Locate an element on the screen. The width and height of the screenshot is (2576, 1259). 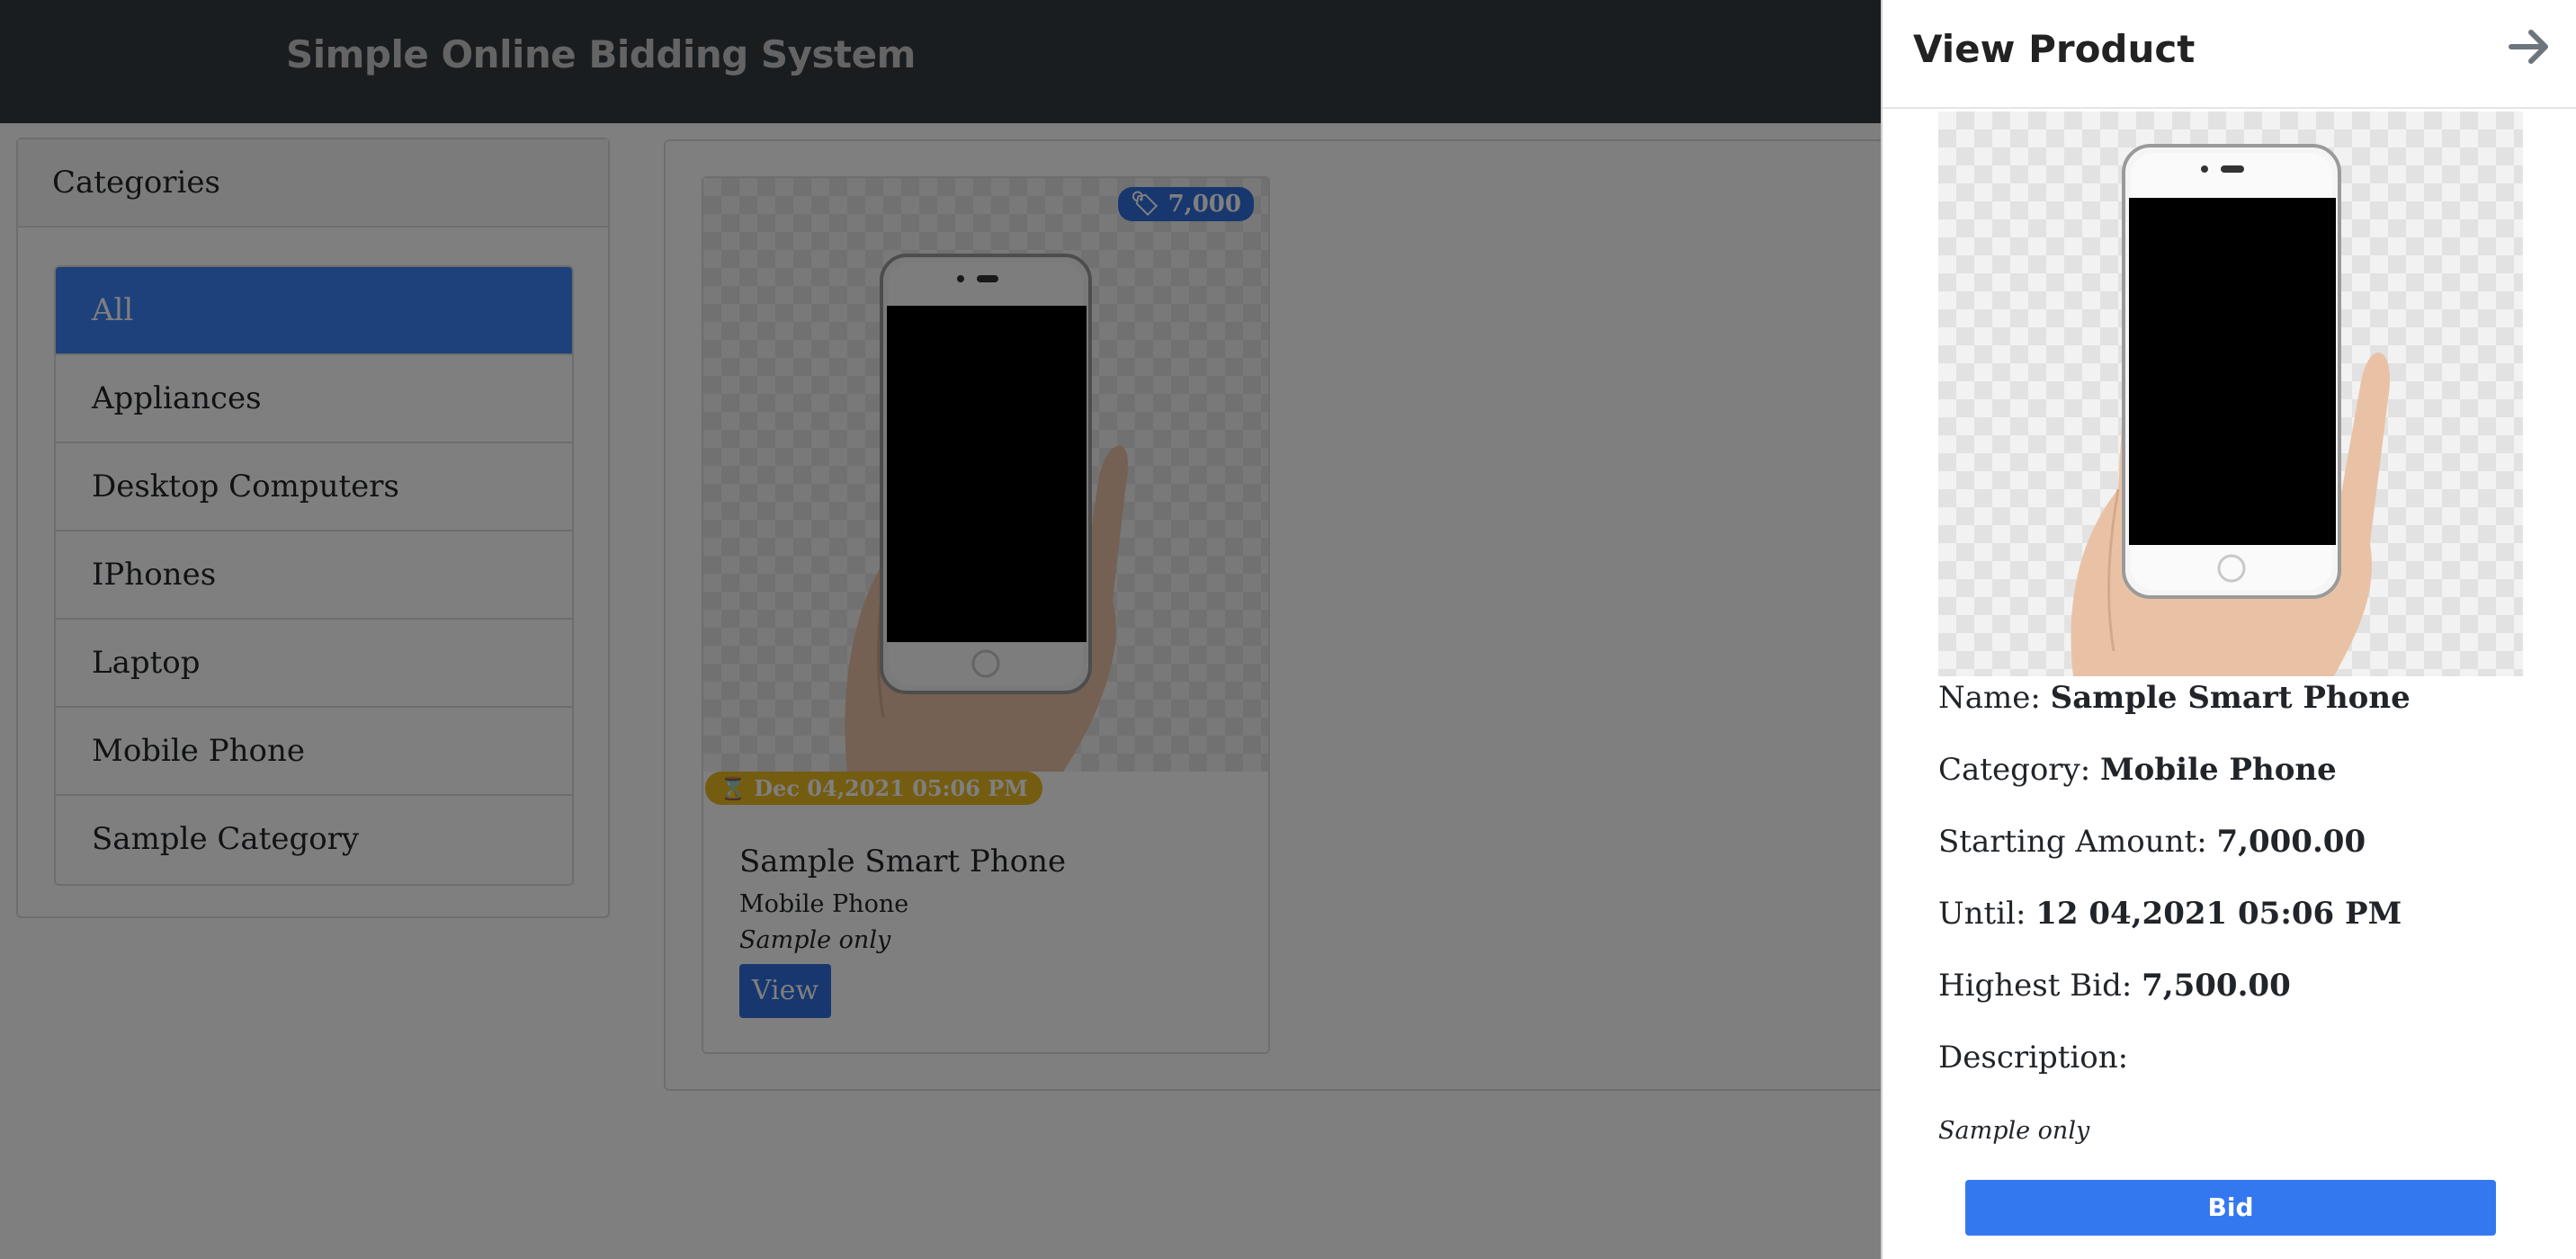
detail-description-label: Description: is located at coordinates (2033, 1058).